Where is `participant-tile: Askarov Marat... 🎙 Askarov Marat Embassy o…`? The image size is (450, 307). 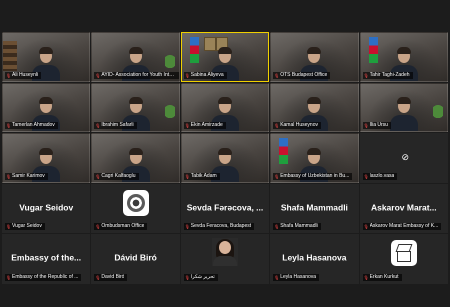
participant-tile: Askarov Marat... 🎙 Askarov Marat Embassy o… is located at coordinates (403, 208).